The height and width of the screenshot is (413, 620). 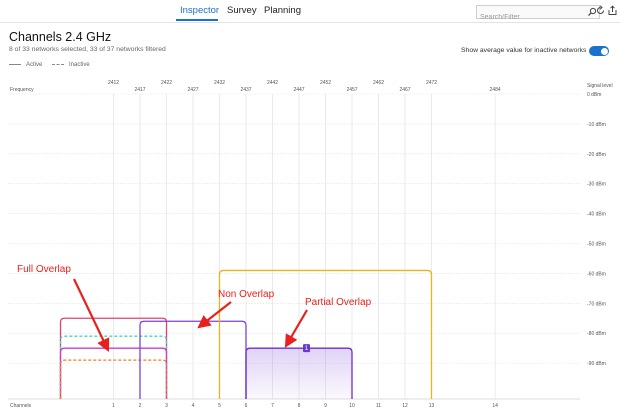 I want to click on signal-tick-label: -10 dBm, so click(x=596, y=125).